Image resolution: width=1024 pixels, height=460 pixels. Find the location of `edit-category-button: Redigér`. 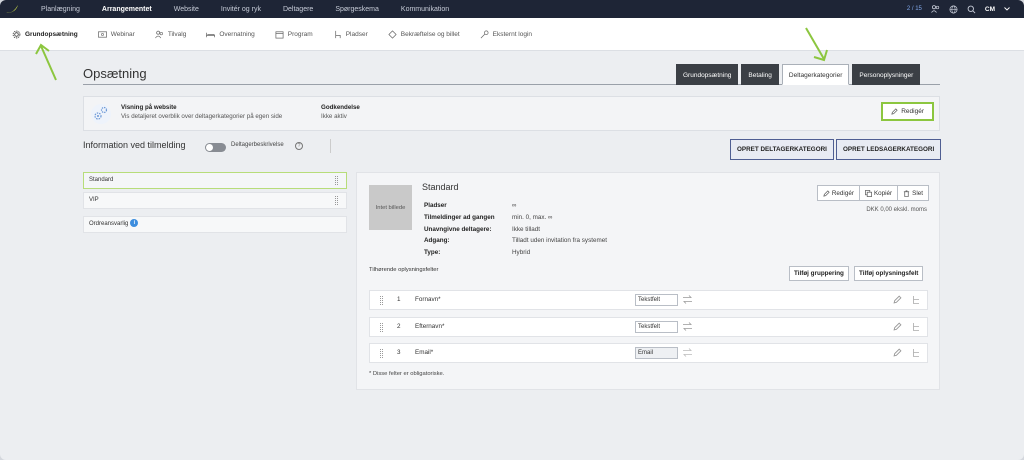

edit-category-button: Redigér is located at coordinates (838, 193).